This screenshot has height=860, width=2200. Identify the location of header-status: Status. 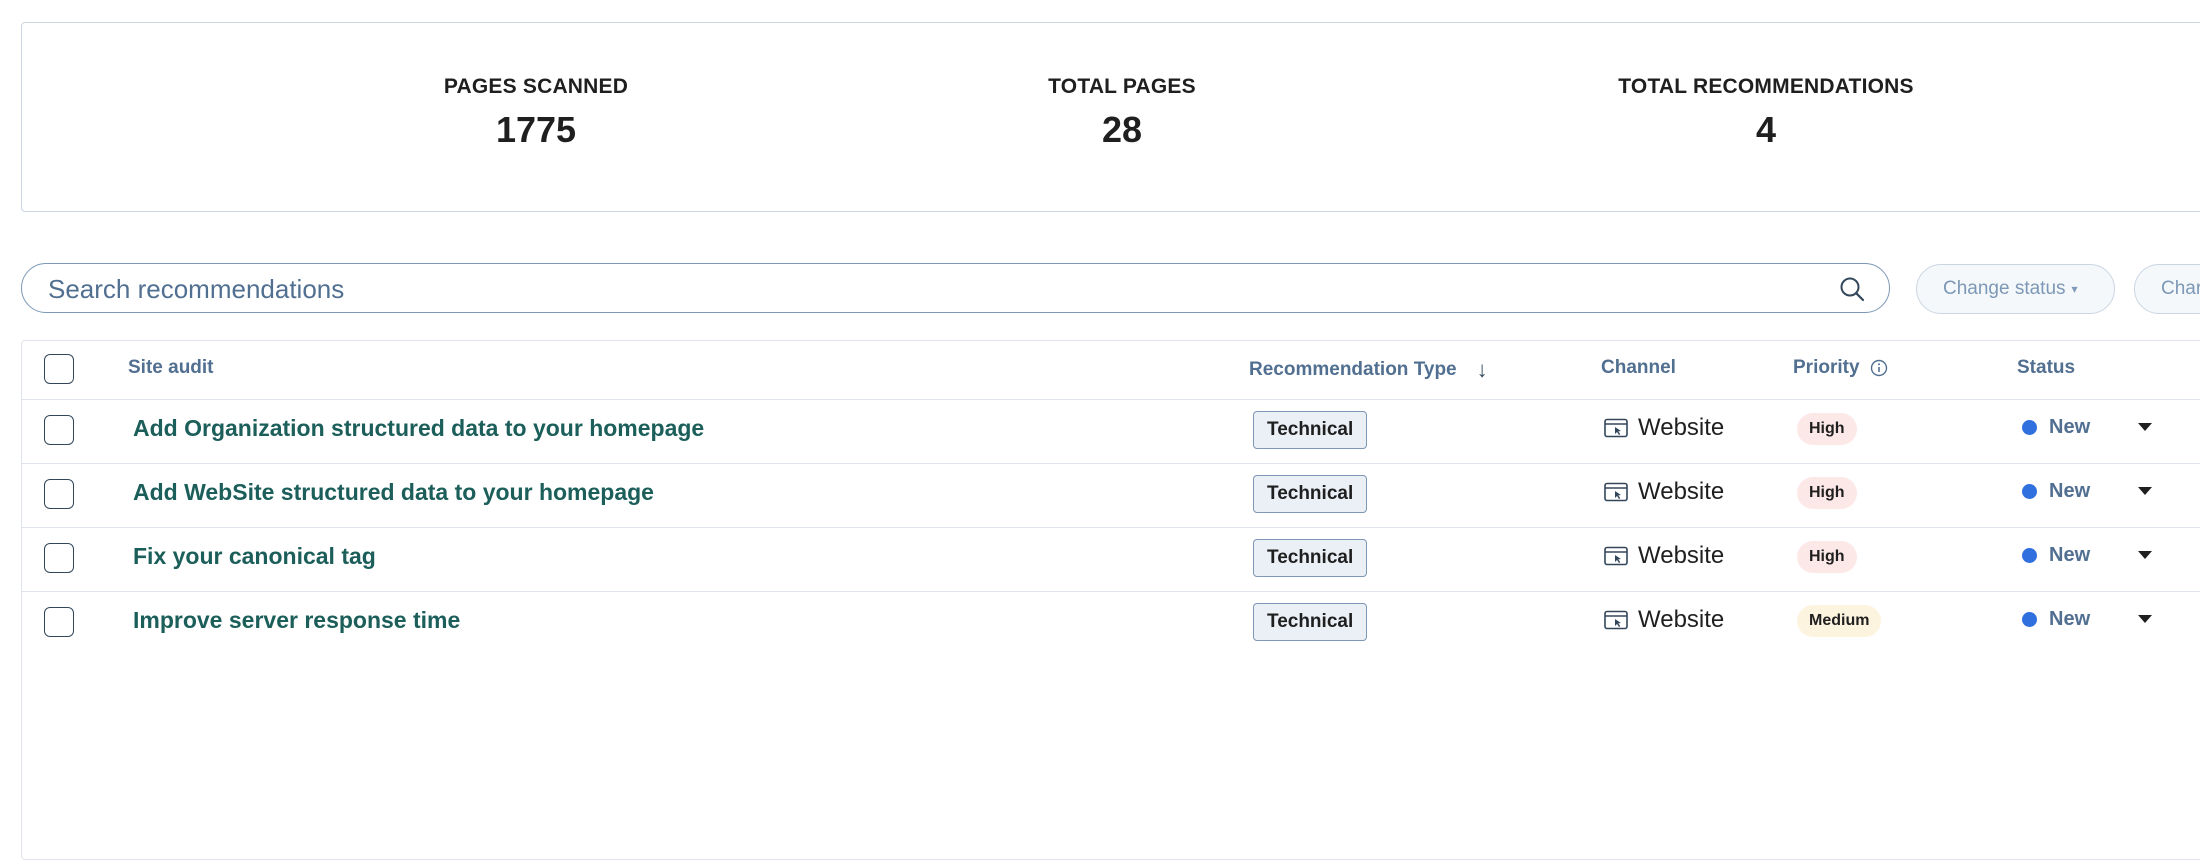
(2046, 368).